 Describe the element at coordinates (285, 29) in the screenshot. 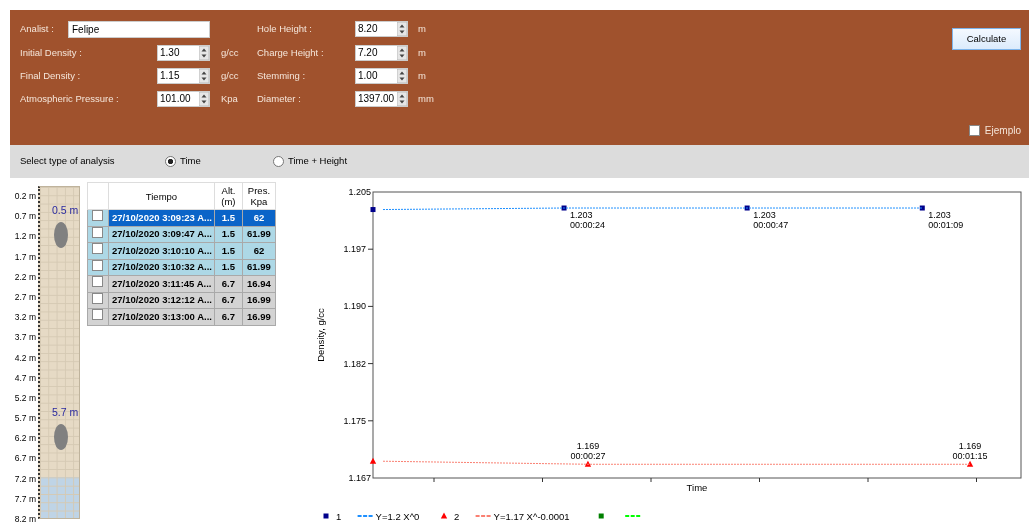

I see `field-label: Hole Height :` at that location.